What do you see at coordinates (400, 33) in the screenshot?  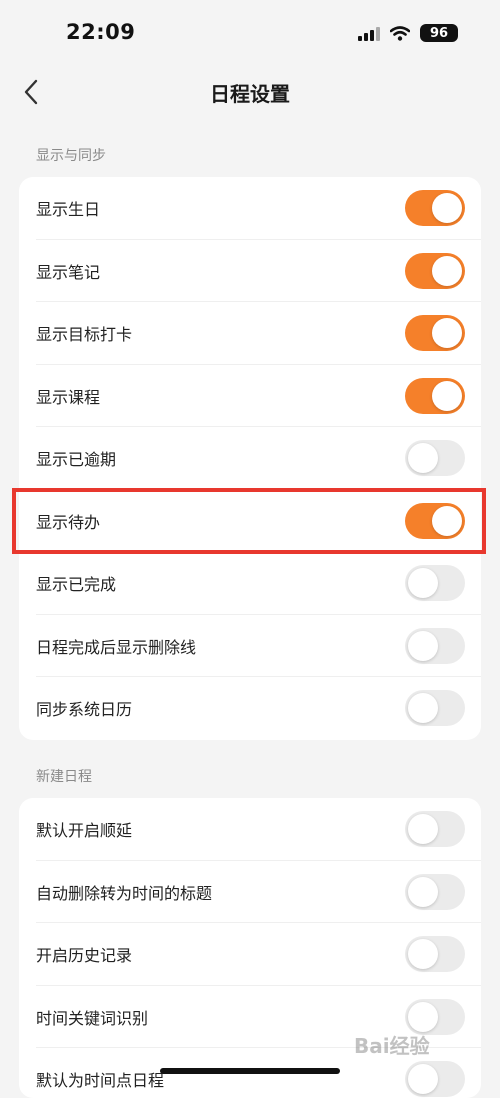 I see `wifi-icon` at bounding box center [400, 33].